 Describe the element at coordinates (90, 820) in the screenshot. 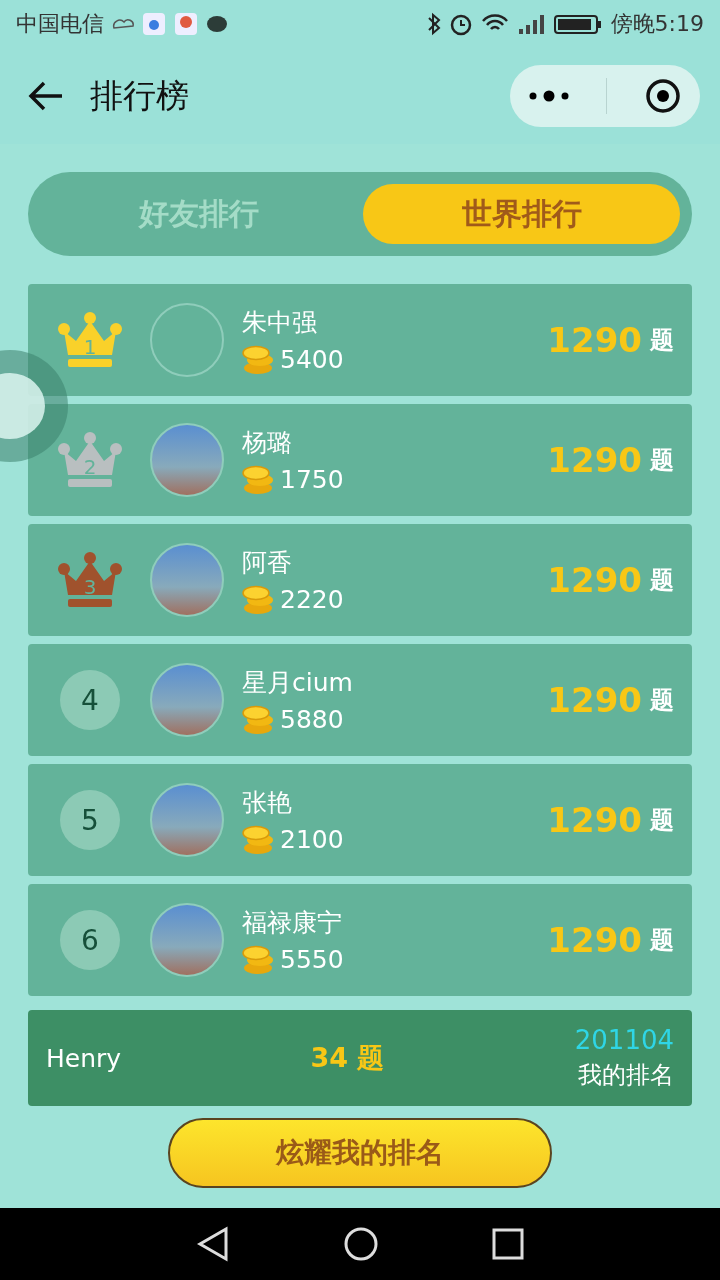

I see `rank-badge: 5` at that location.